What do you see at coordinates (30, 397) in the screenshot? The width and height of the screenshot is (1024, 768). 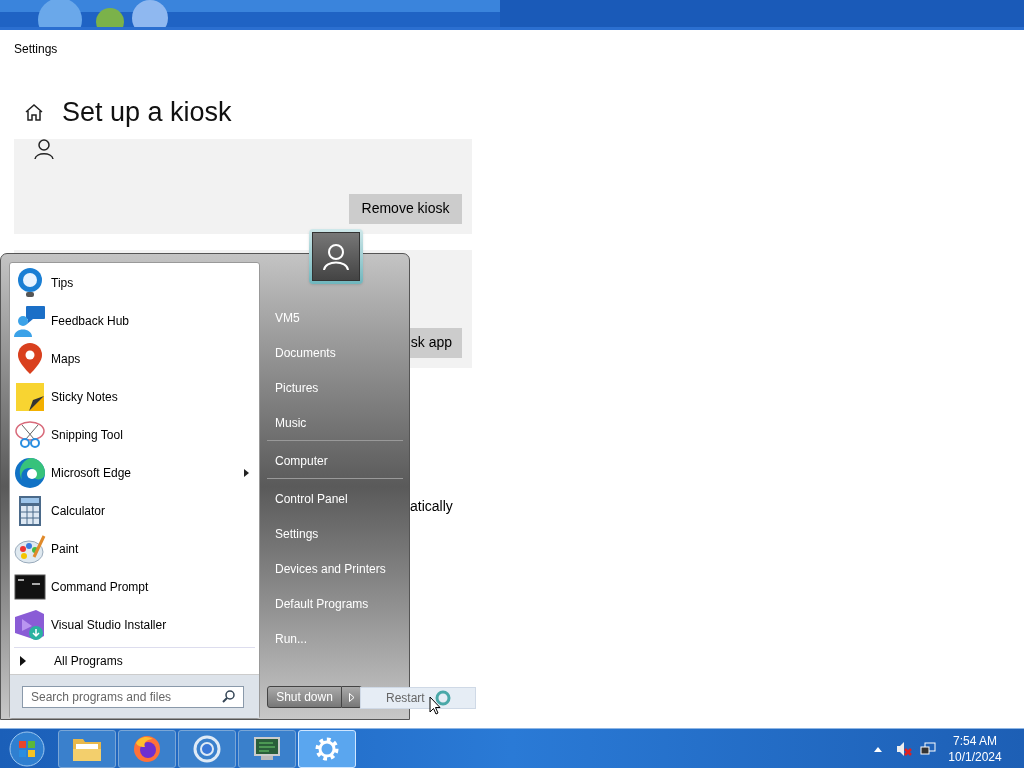 I see `sticky-note-icon` at bounding box center [30, 397].